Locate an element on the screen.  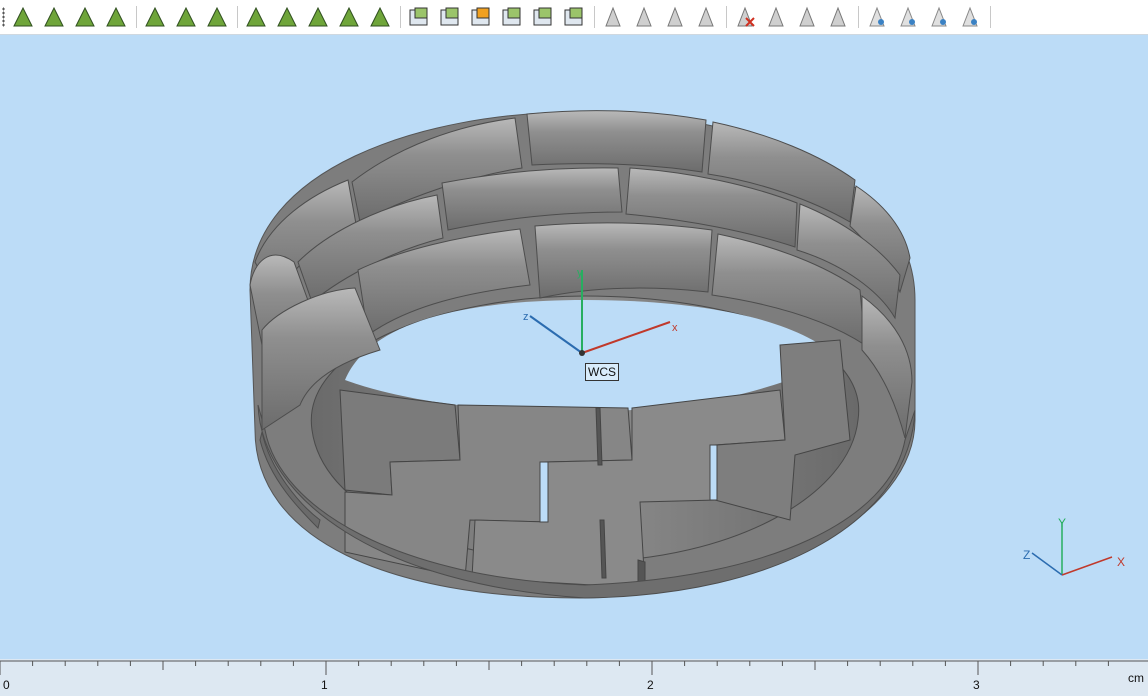
select-curve-icon is located at coordinates (85, 16).